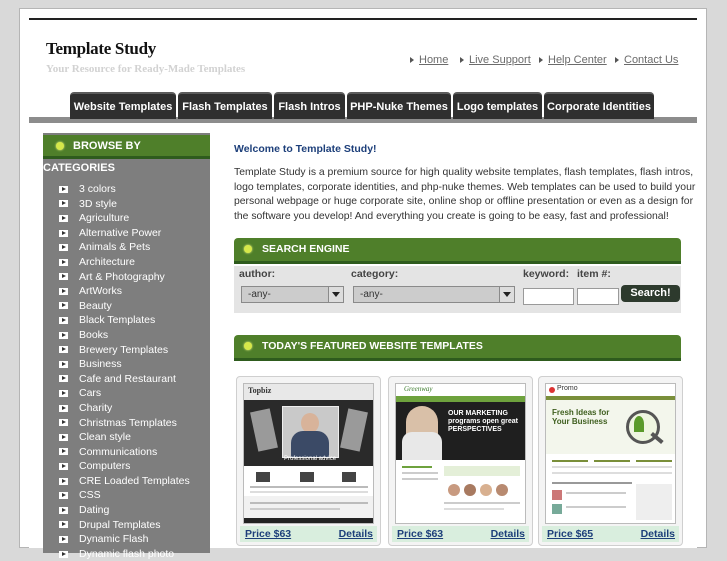 This screenshot has width=727, height=561. Describe the element at coordinates (570, 534) in the screenshot. I see `price-link: Price $65` at that location.